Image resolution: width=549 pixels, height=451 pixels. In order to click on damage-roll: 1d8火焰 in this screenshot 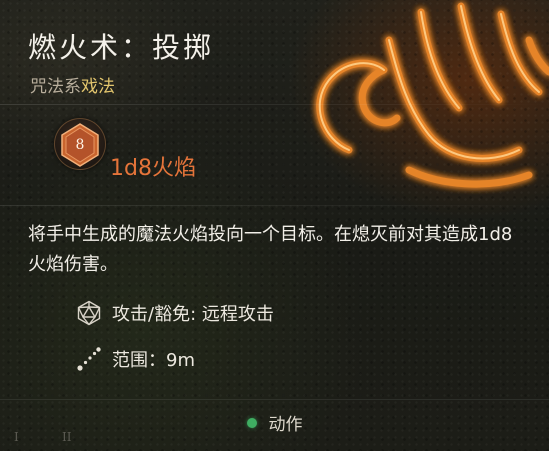, I will do `click(153, 168)`.